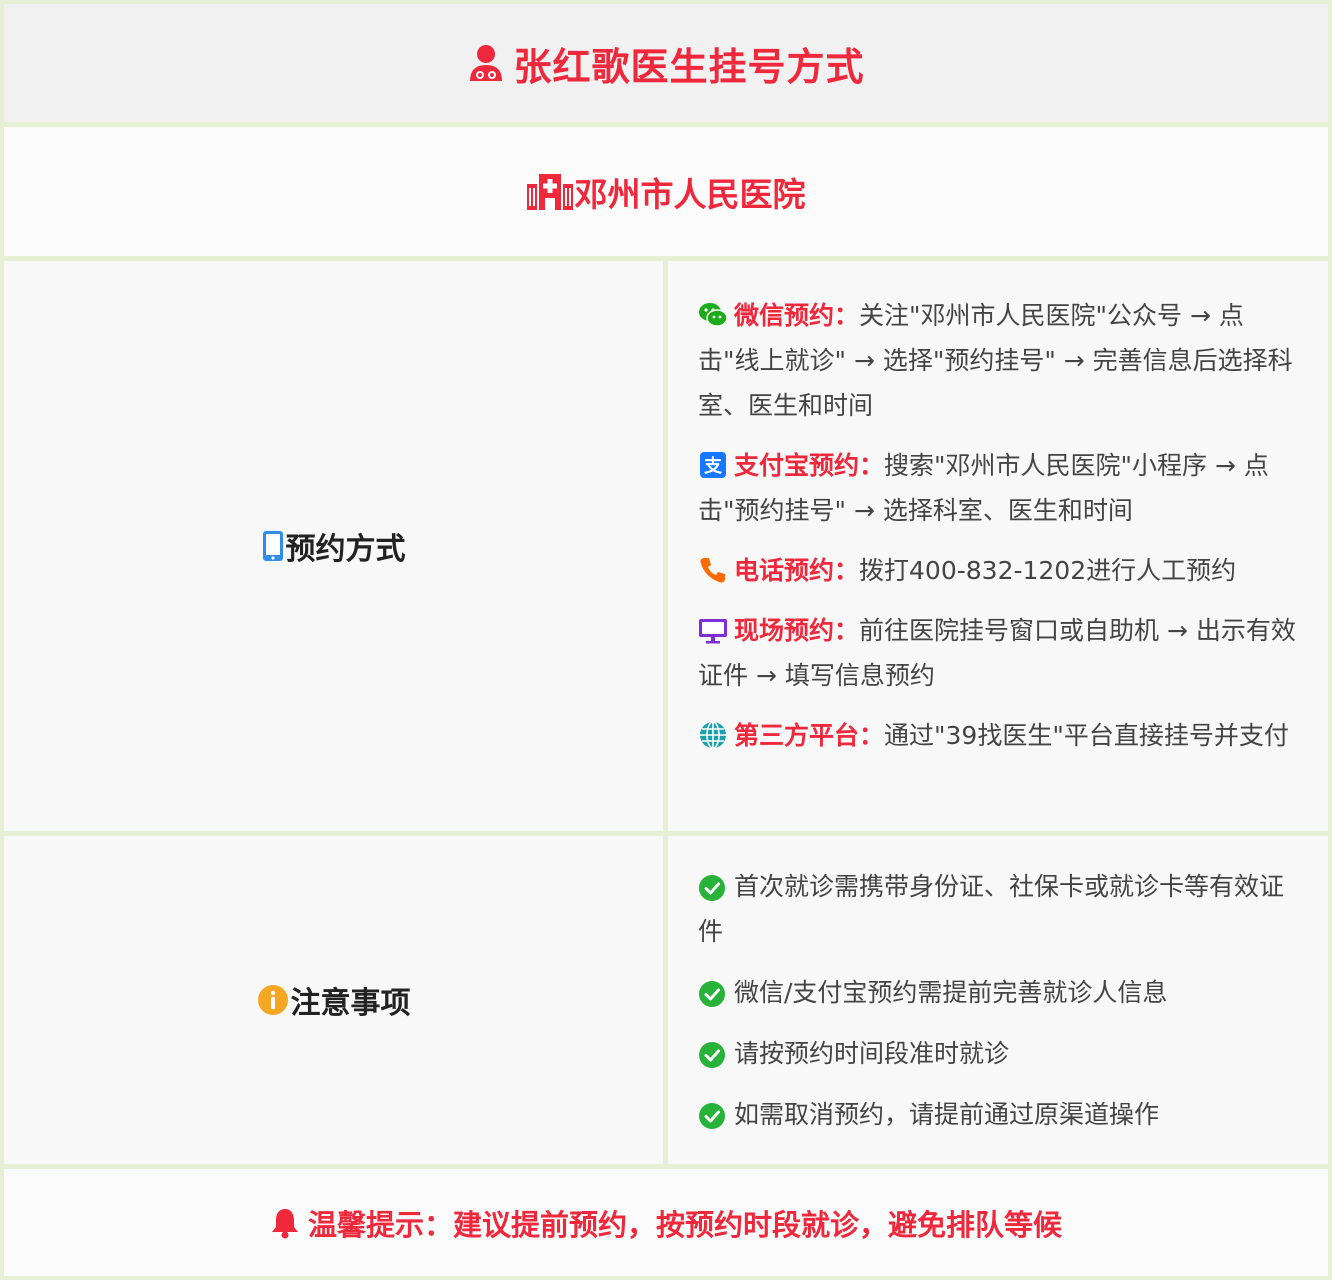 The image size is (1332, 1280). Describe the element at coordinates (1086, 735) in the screenshot. I see `method-thirdparty-text: 通过"39找医生"平台直接挂号并支付` at that location.